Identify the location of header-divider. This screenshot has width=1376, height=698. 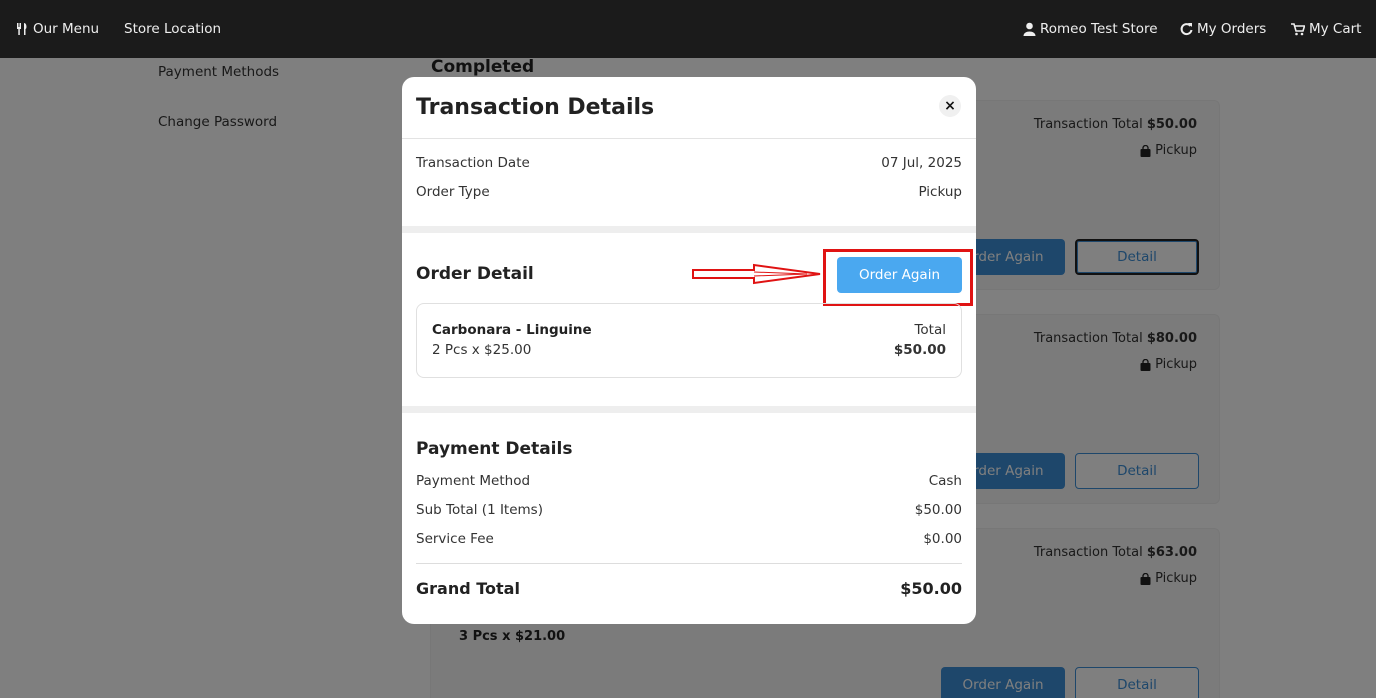
(689, 138).